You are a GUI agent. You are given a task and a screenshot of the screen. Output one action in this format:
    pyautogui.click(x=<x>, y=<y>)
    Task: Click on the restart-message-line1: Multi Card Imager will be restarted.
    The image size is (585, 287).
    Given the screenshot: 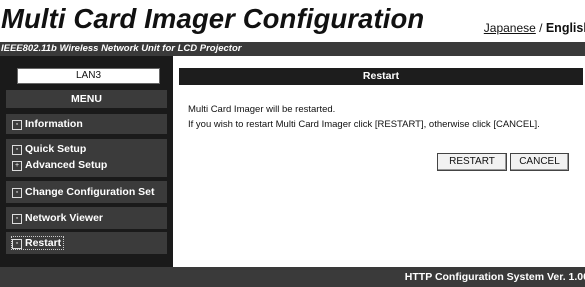 What is the action you would take?
    pyautogui.click(x=262, y=109)
    